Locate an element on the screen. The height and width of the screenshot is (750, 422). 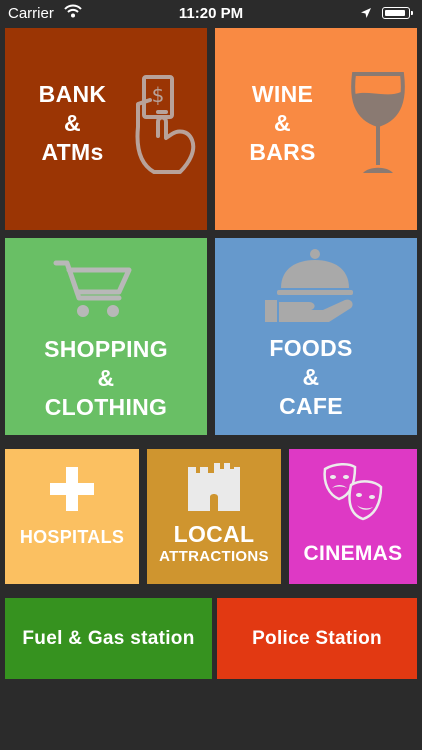
tile-local-line1: LOCAL is located at coordinates (214, 534).